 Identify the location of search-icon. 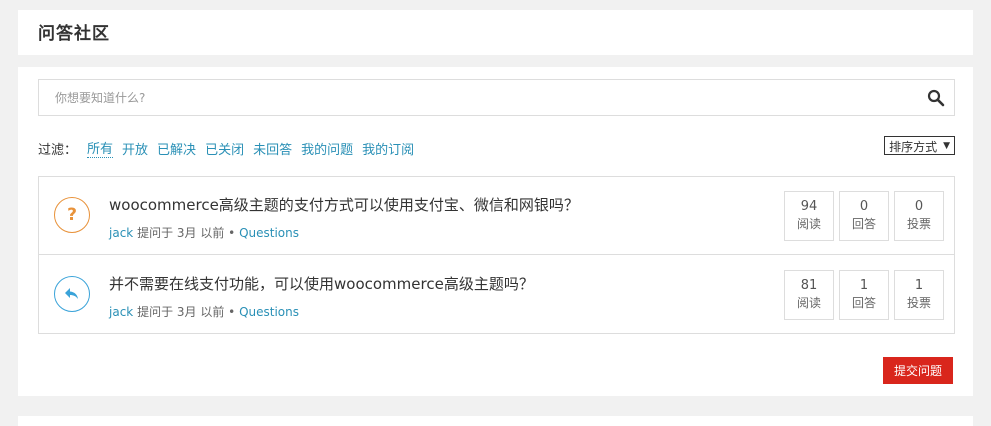
(936, 98).